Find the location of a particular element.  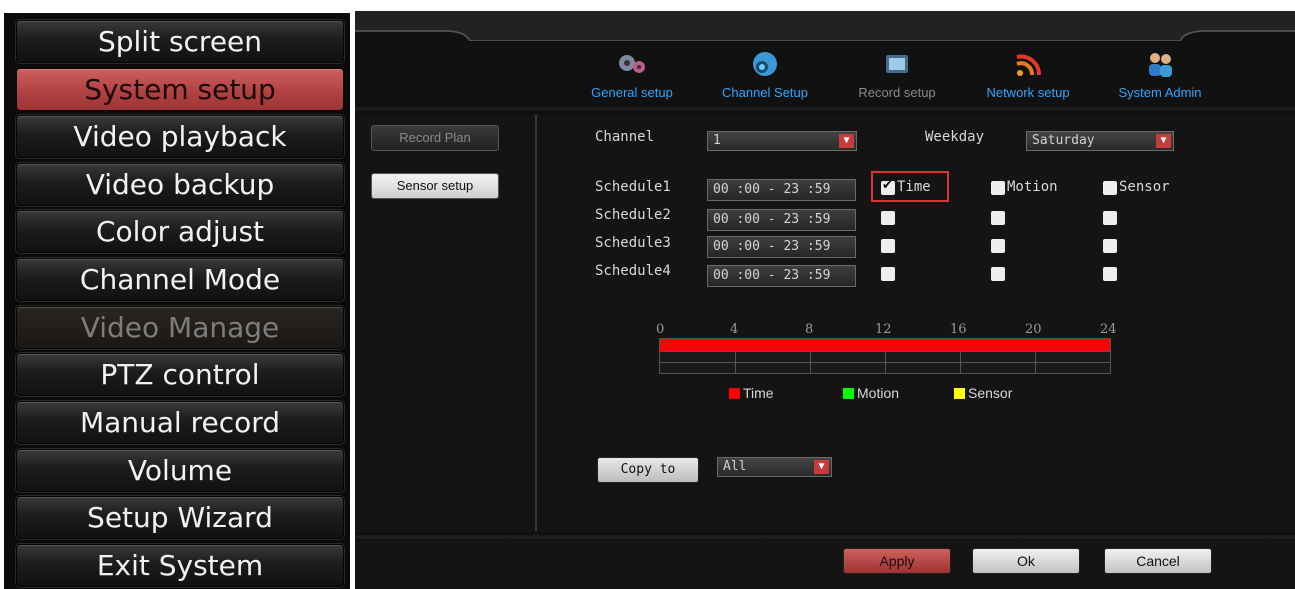

legend-motion-swatch is located at coordinates (848, 393).